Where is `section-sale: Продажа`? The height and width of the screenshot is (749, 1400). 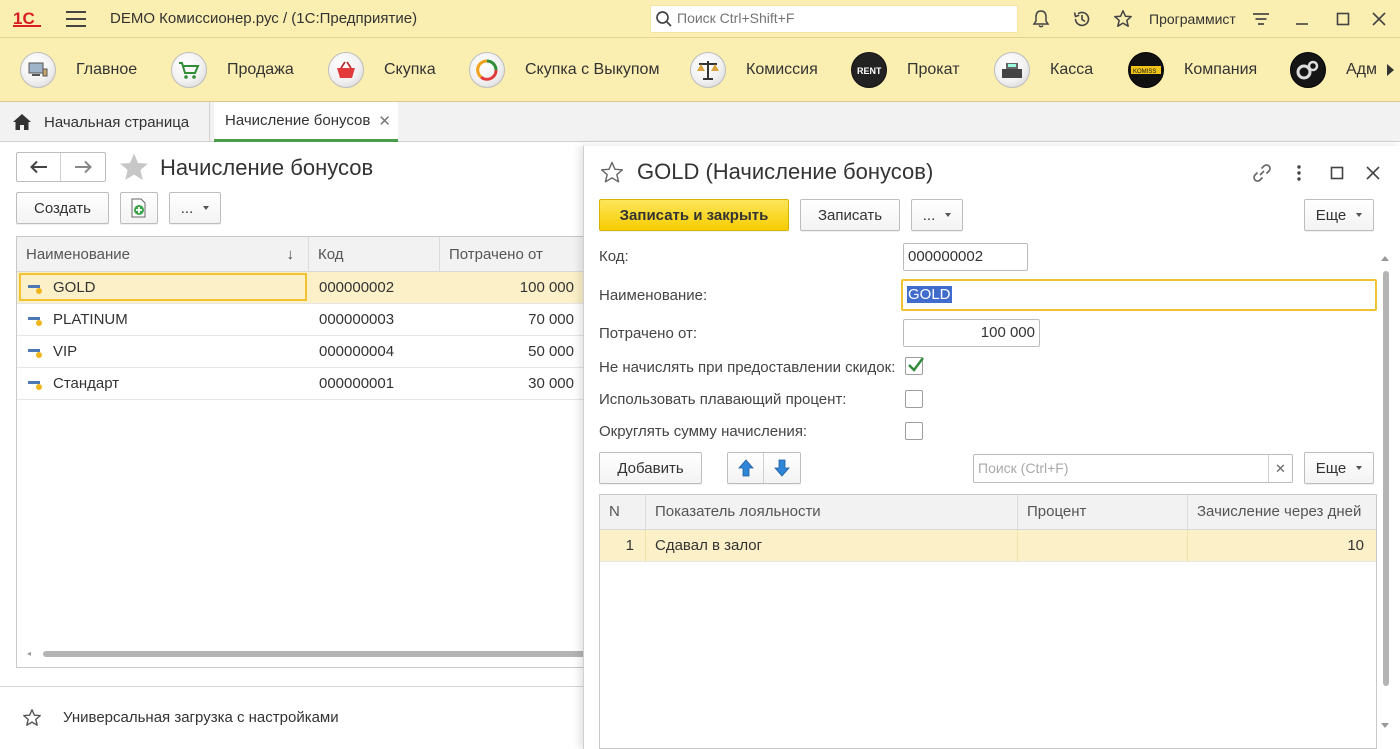 section-sale: Продажа is located at coordinates (232, 70).